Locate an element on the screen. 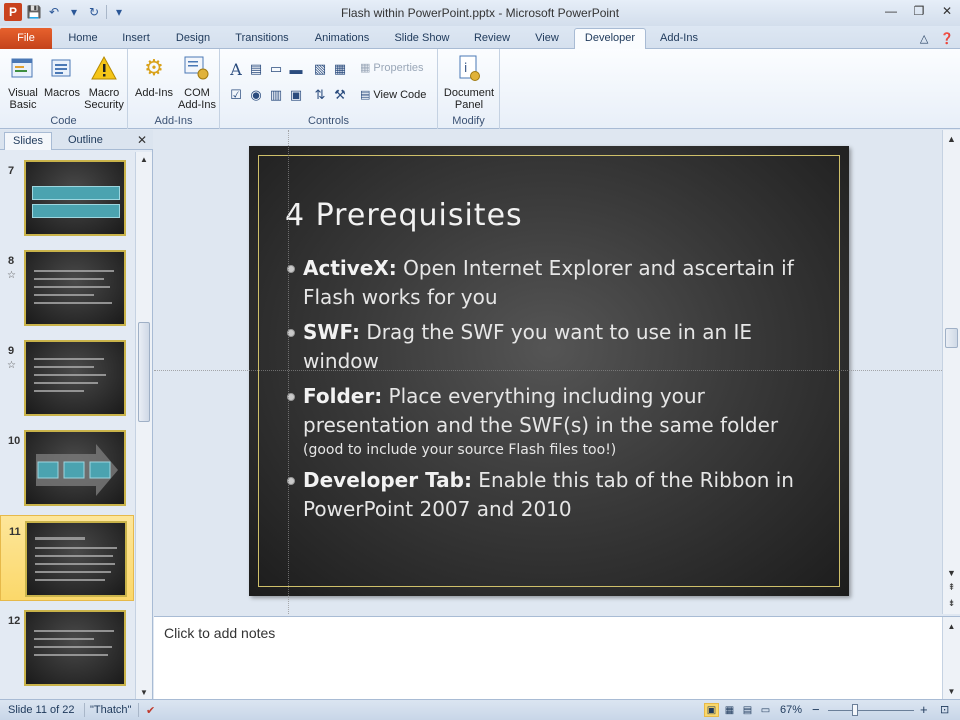 This screenshot has width=960, height=720. group-code: Visual Basic Macros Macro Security Code is located at coordinates (64, 89).